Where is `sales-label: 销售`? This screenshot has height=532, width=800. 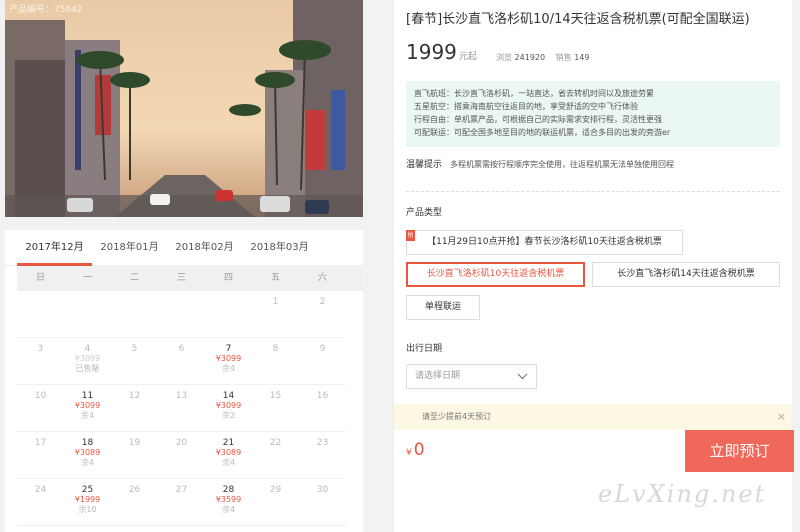
sales-label: 销售 is located at coordinates (563, 57).